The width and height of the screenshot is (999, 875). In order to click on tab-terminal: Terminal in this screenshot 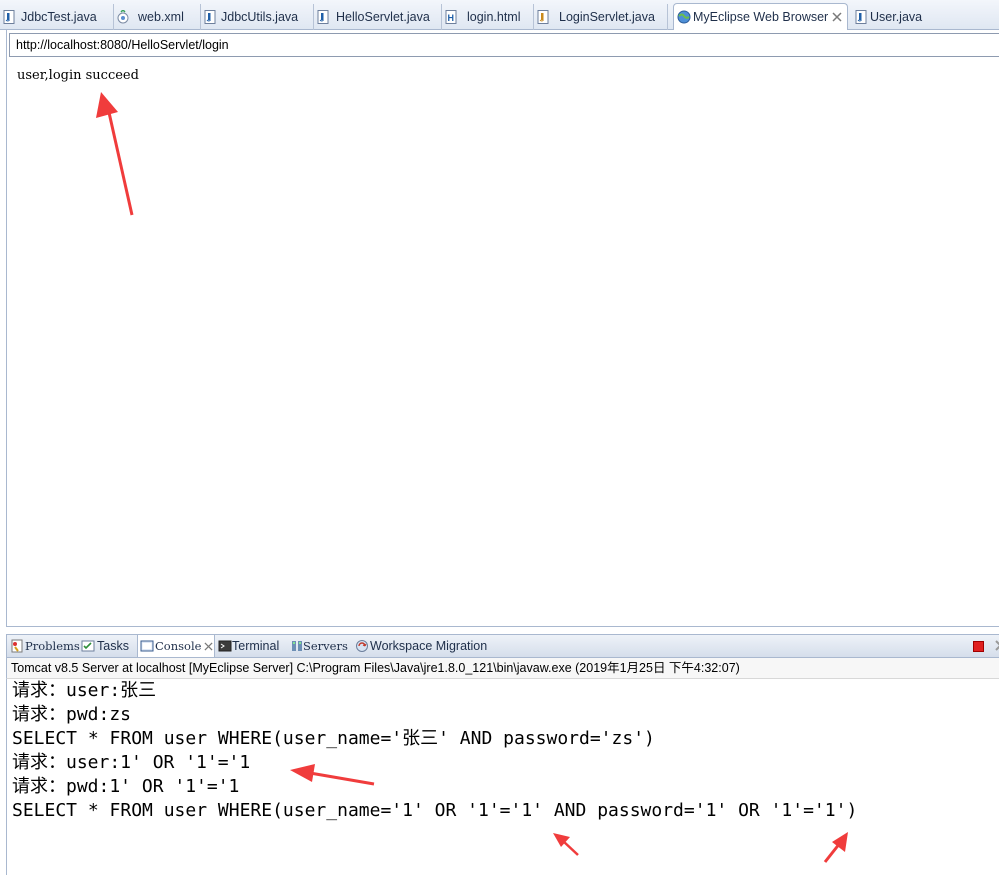, I will do `click(253, 646)`.